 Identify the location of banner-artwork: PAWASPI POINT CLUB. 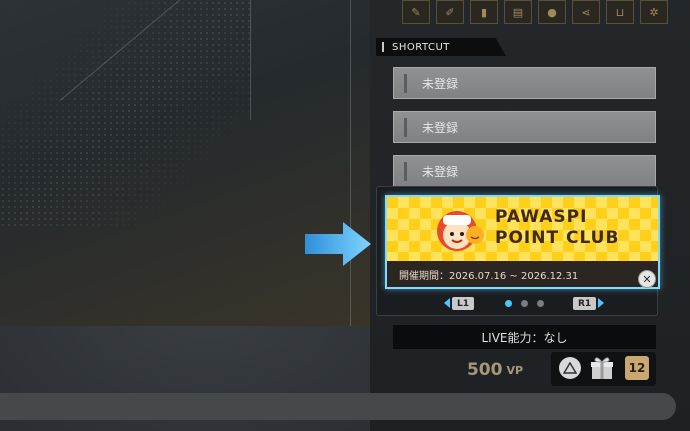
(522, 229).